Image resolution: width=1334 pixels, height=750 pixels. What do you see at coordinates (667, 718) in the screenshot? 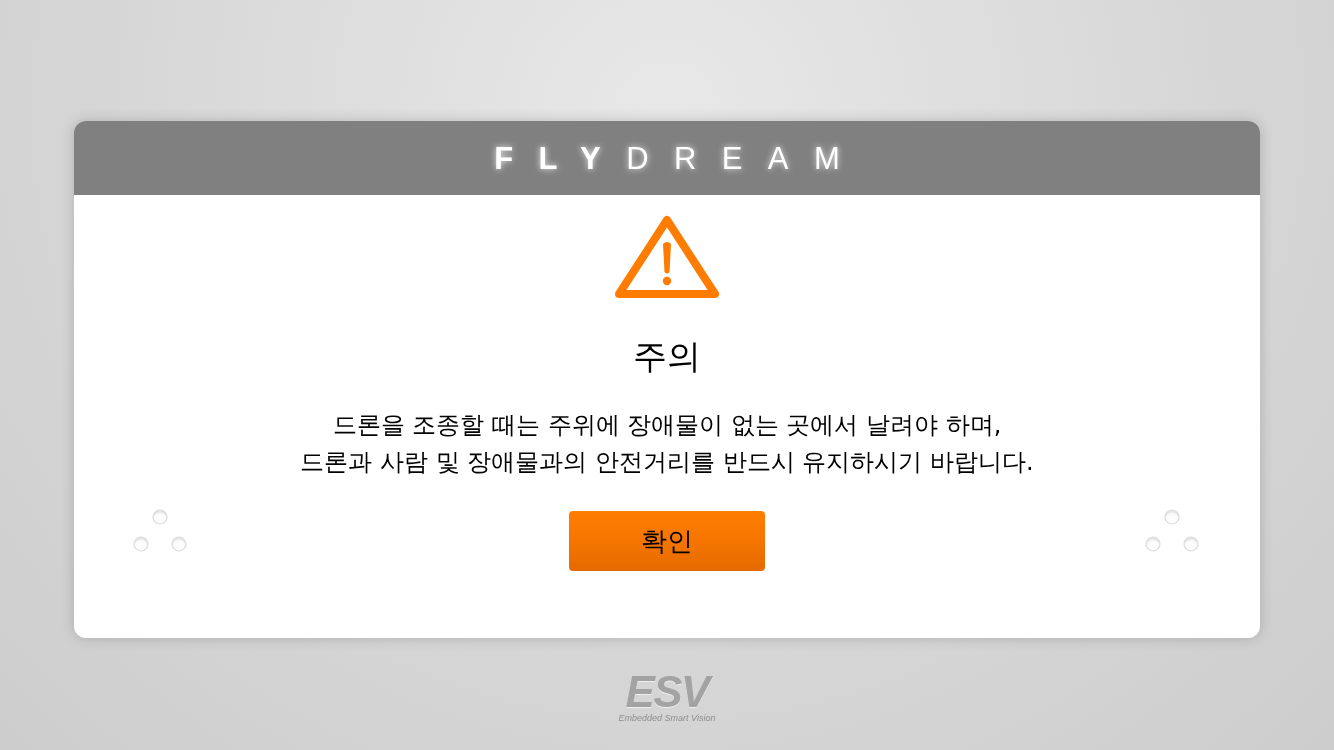
I see `company-tagline: Embedded Smart Vision` at bounding box center [667, 718].